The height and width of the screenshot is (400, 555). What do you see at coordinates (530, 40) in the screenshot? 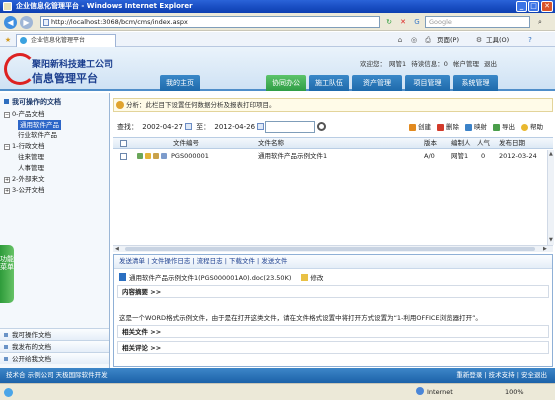
I see `help-icon: ?` at bounding box center [530, 40].